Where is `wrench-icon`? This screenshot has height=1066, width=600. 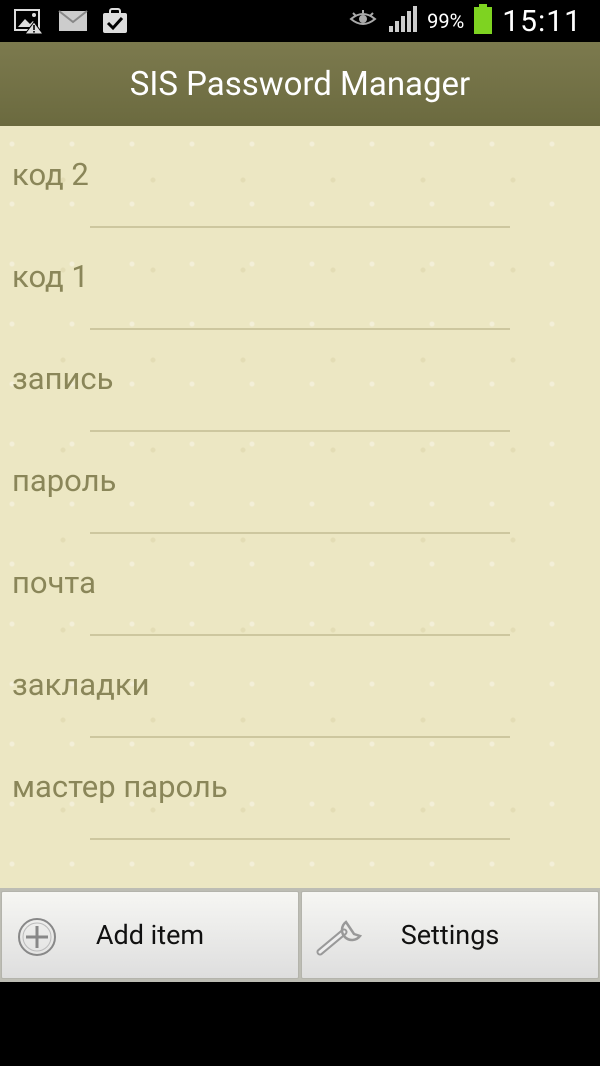 wrench-icon is located at coordinates (342, 939).